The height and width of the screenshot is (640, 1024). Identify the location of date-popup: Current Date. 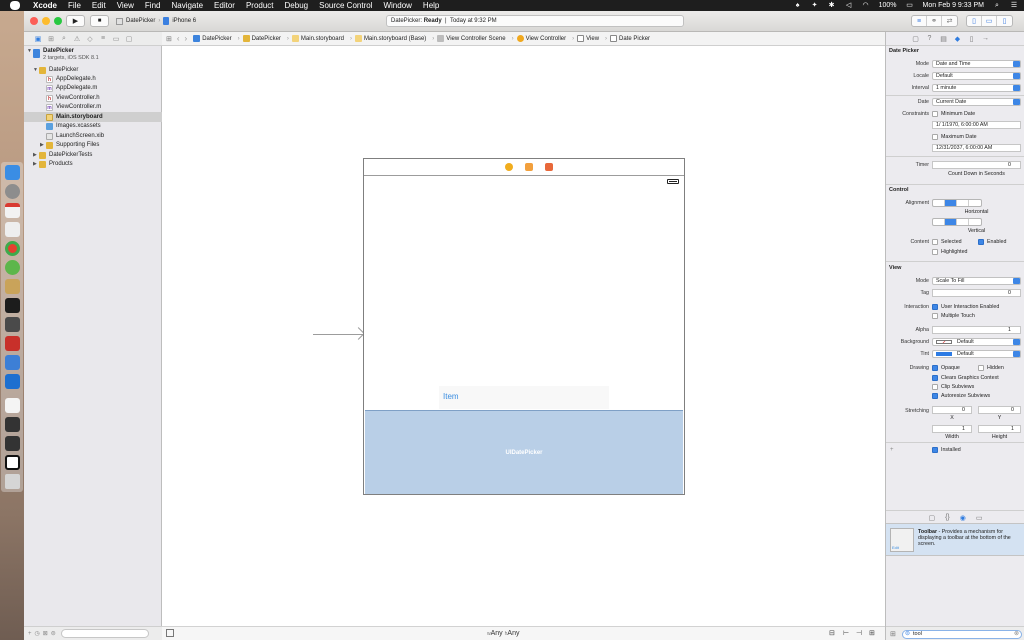
(976, 102).